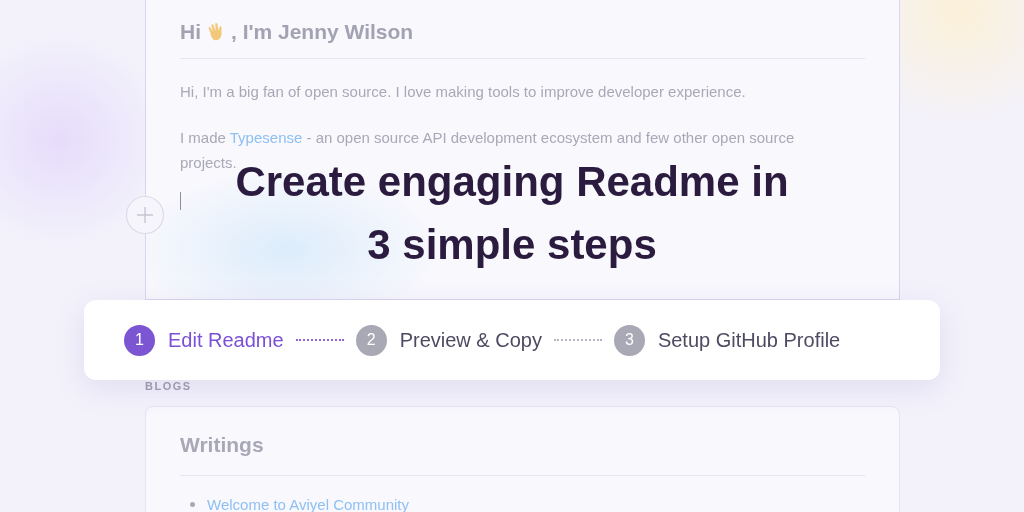 The height and width of the screenshot is (512, 1024). What do you see at coordinates (629, 340) in the screenshot?
I see `step-number-badge: 3` at bounding box center [629, 340].